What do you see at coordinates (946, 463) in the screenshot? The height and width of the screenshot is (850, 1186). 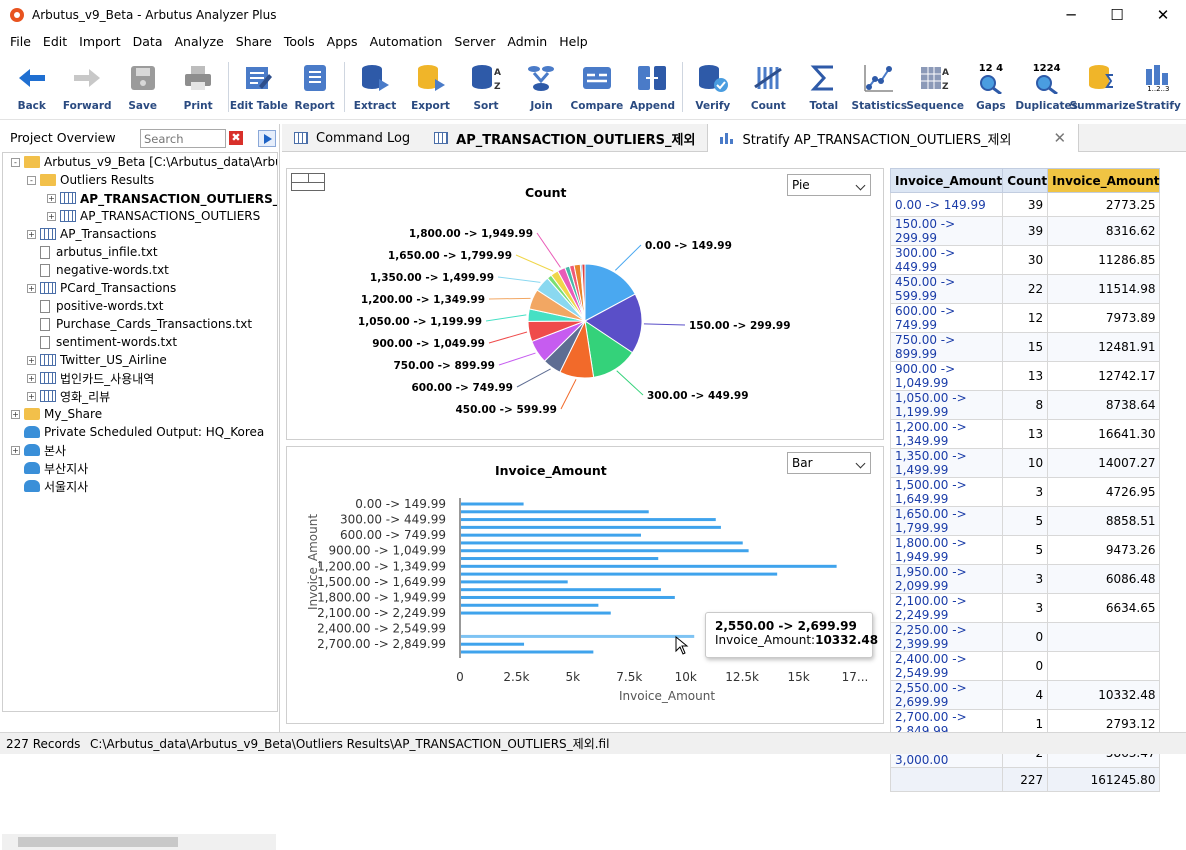 I see `range-cell: 1,350.00 -> 1,499.99` at bounding box center [946, 463].